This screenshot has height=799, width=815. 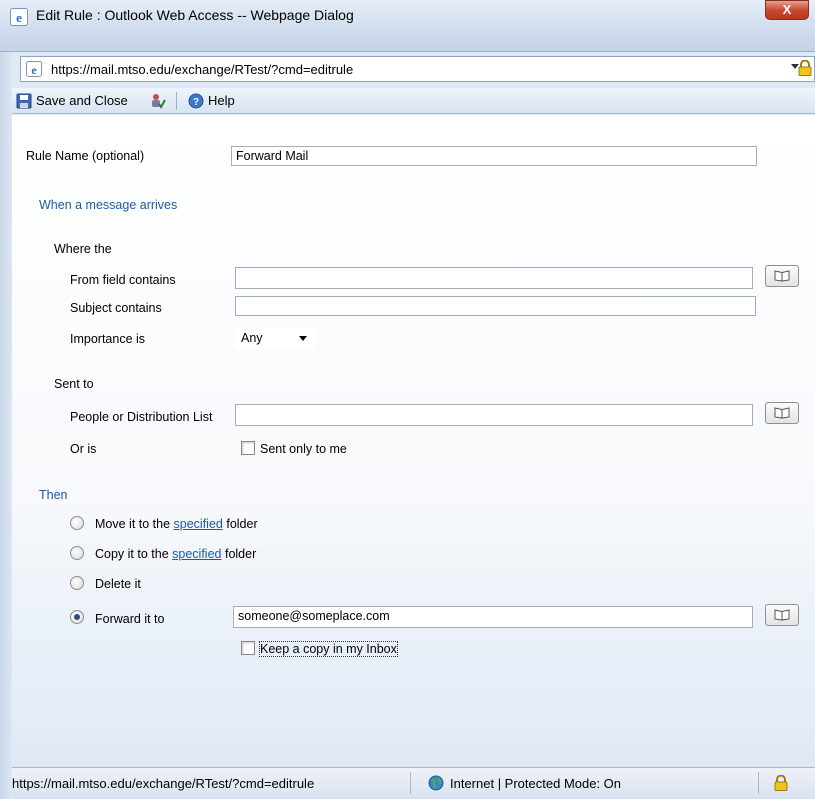 I want to click on when-section-heading: When a message arrives, so click(x=108, y=205).